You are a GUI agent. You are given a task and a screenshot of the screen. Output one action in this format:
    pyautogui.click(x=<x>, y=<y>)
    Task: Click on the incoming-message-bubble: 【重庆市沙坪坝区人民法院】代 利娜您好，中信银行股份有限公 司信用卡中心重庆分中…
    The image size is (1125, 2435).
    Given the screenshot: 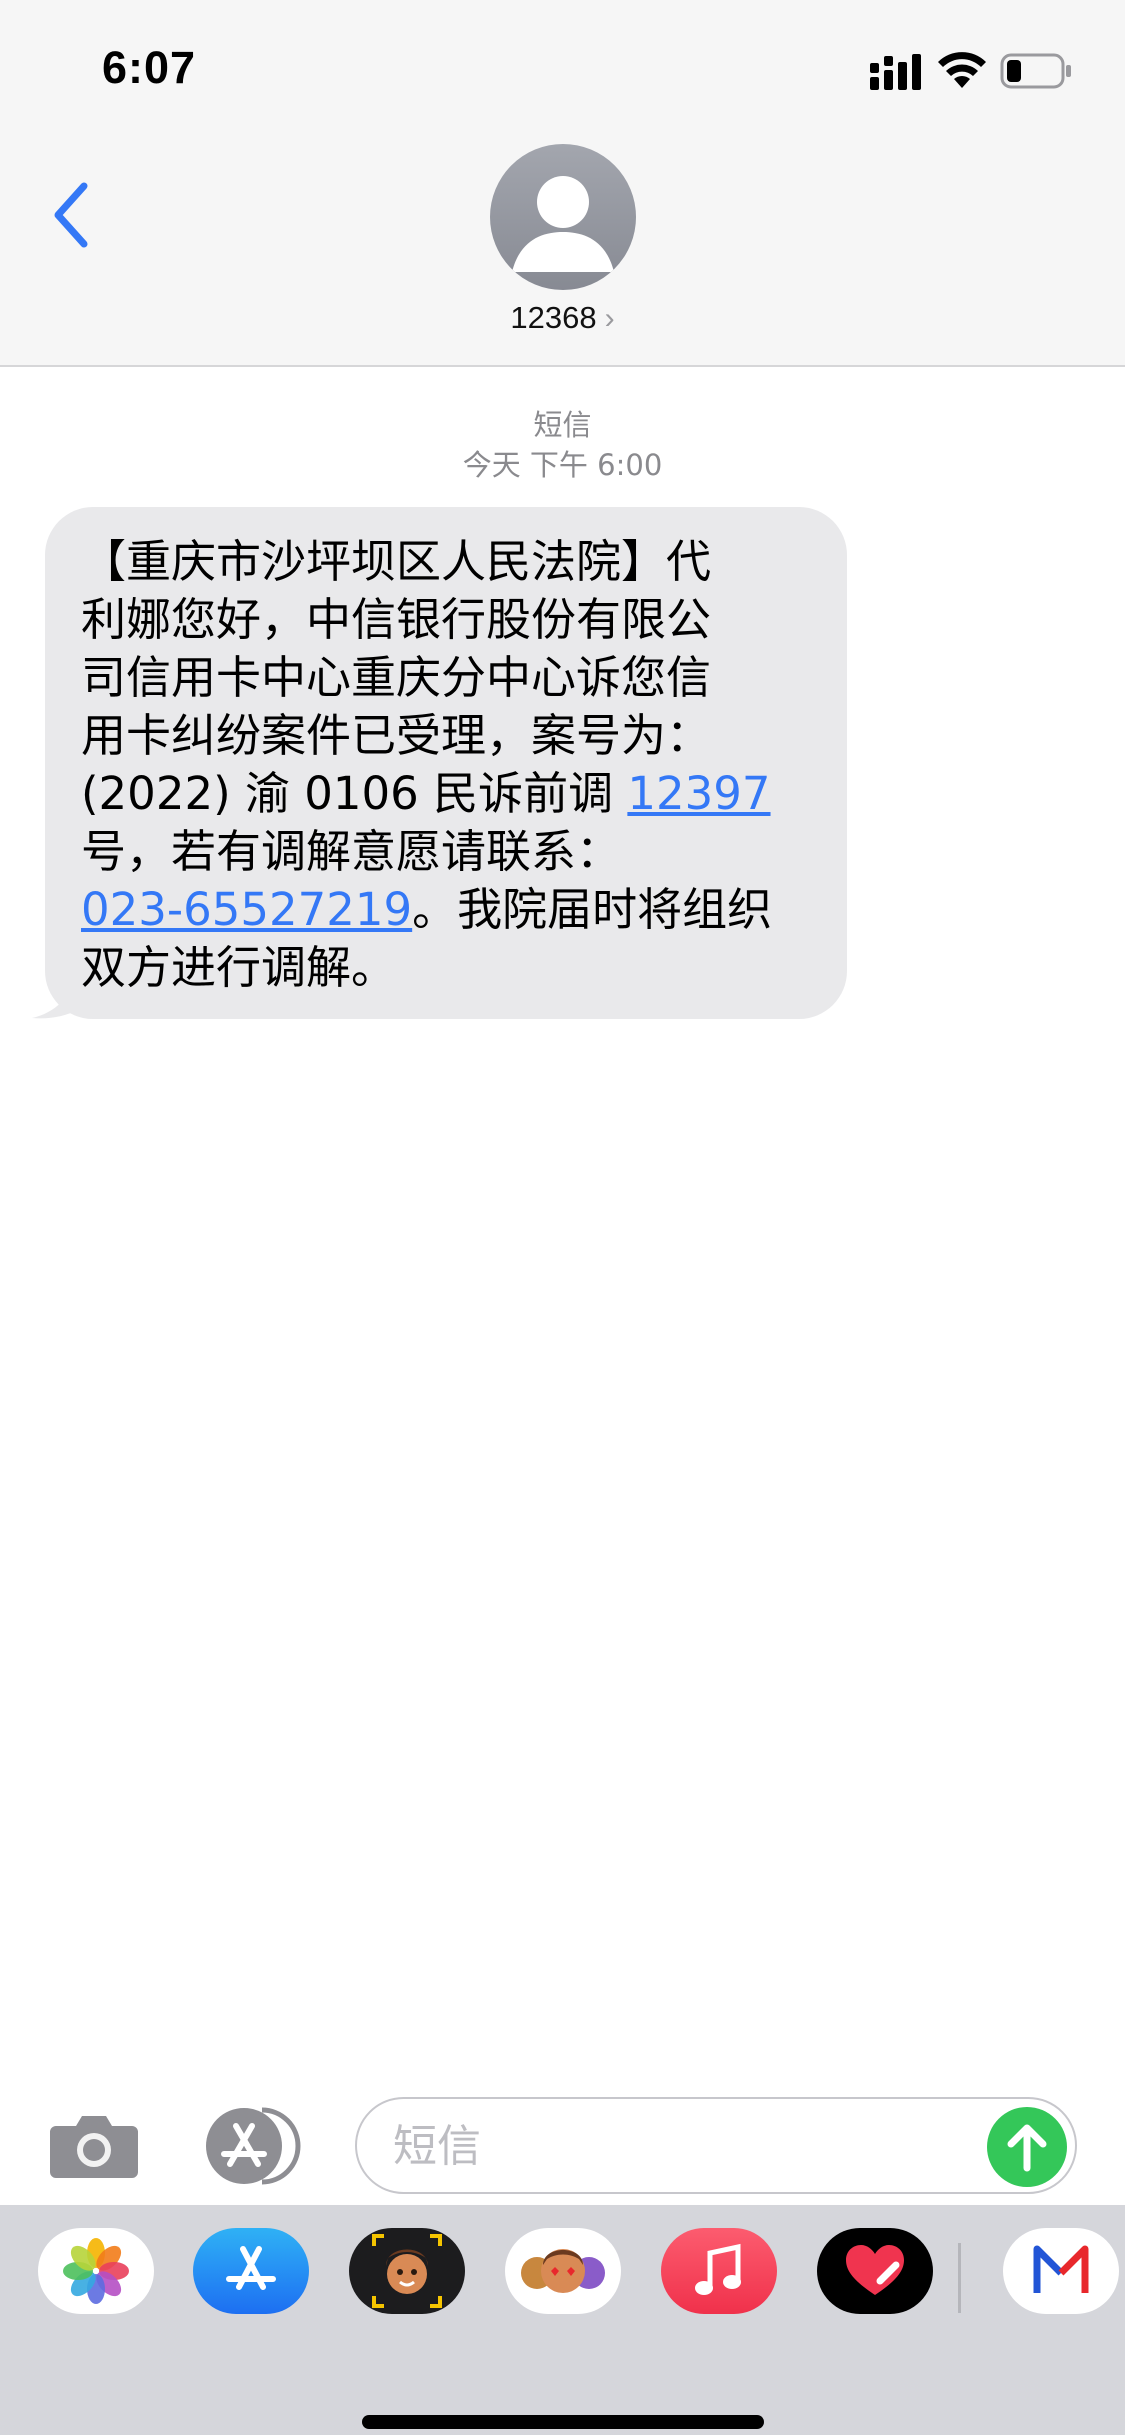 What is the action you would take?
    pyautogui.click(x=446, y=763)
    